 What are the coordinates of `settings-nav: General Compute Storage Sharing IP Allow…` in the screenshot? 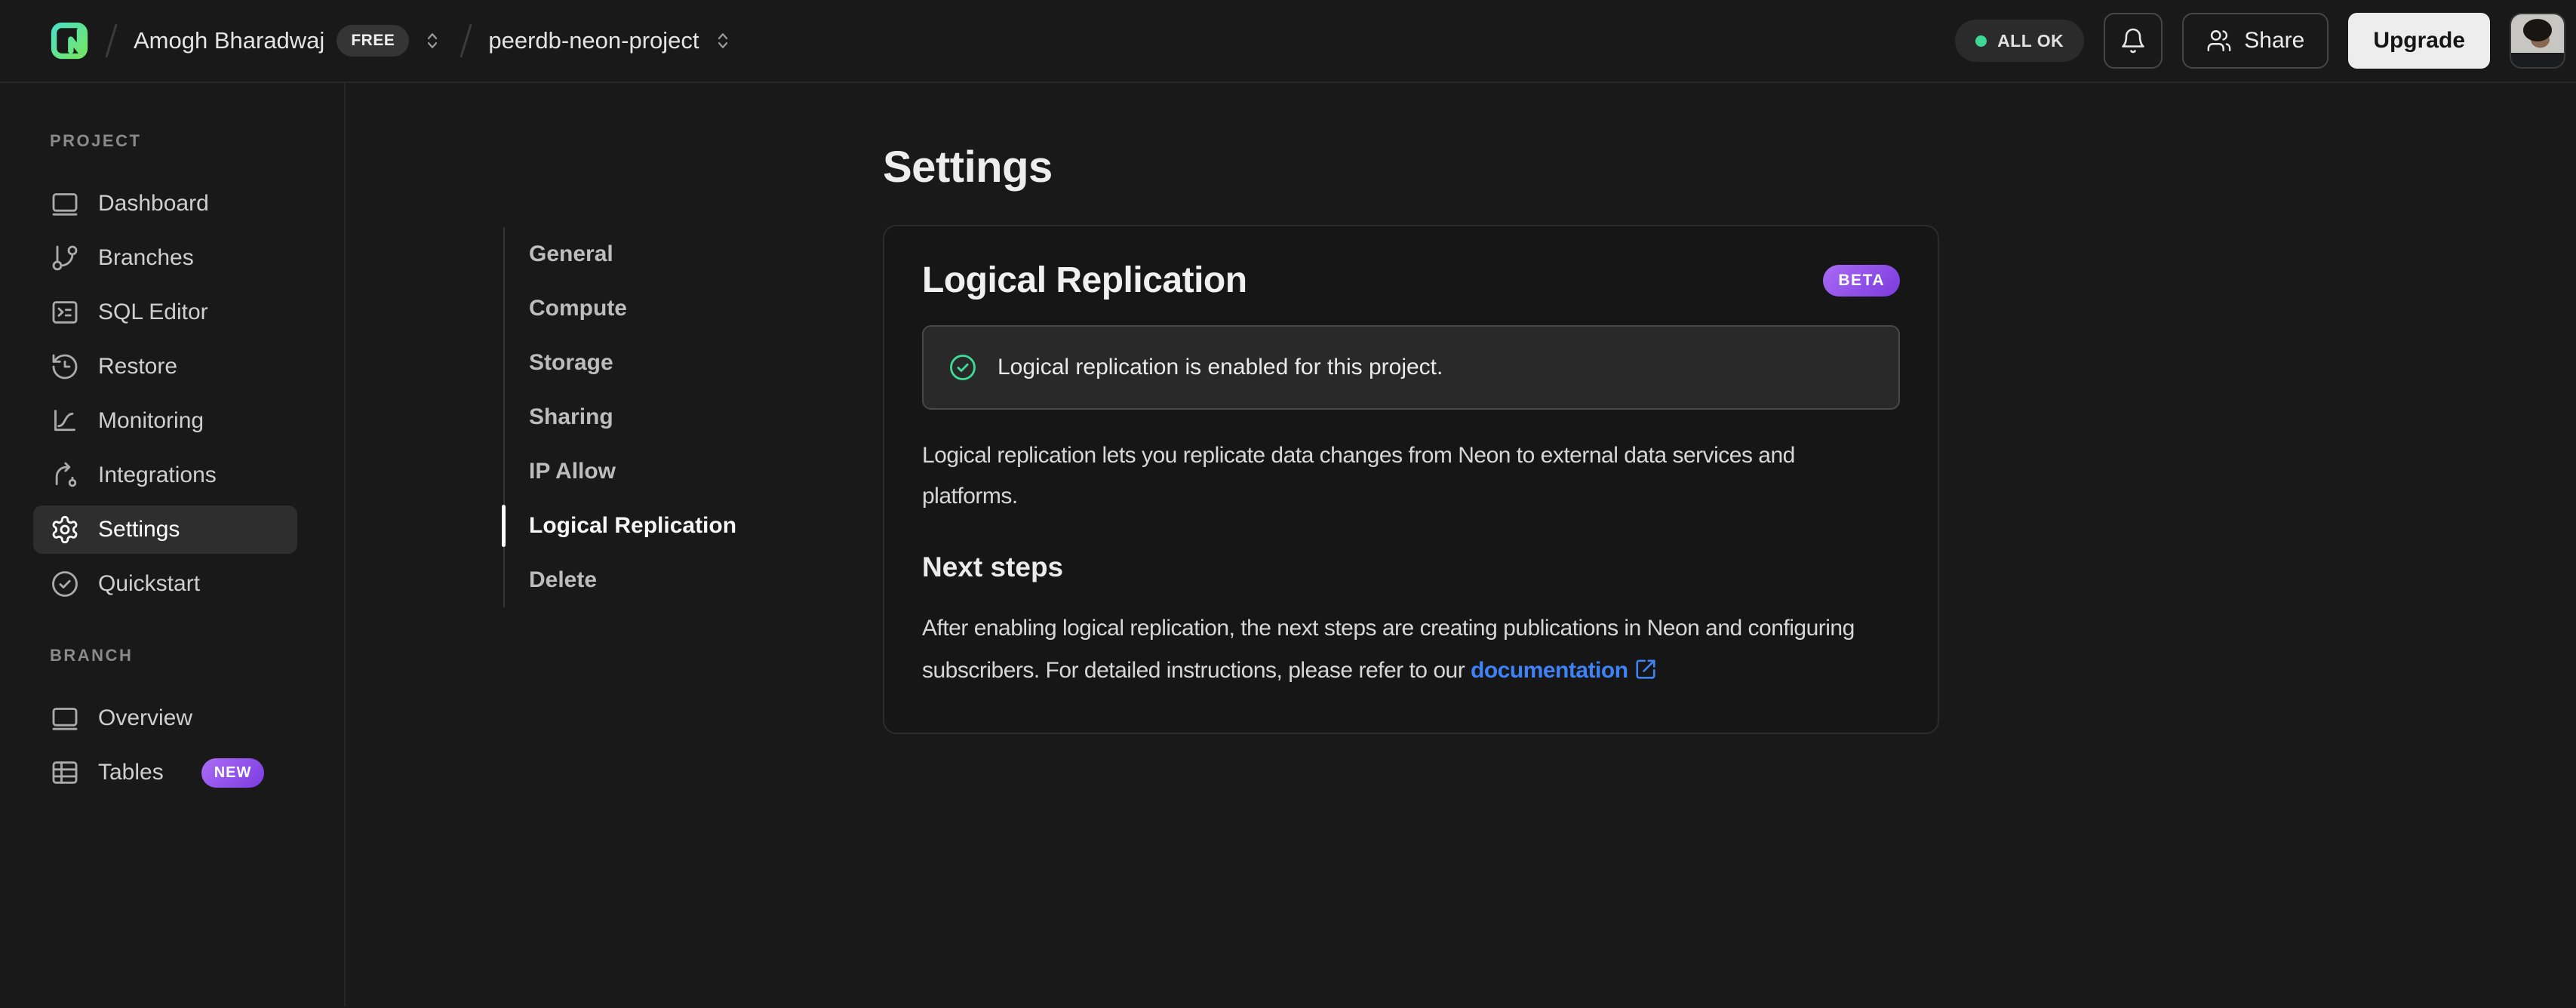 It's located at (653, 417).